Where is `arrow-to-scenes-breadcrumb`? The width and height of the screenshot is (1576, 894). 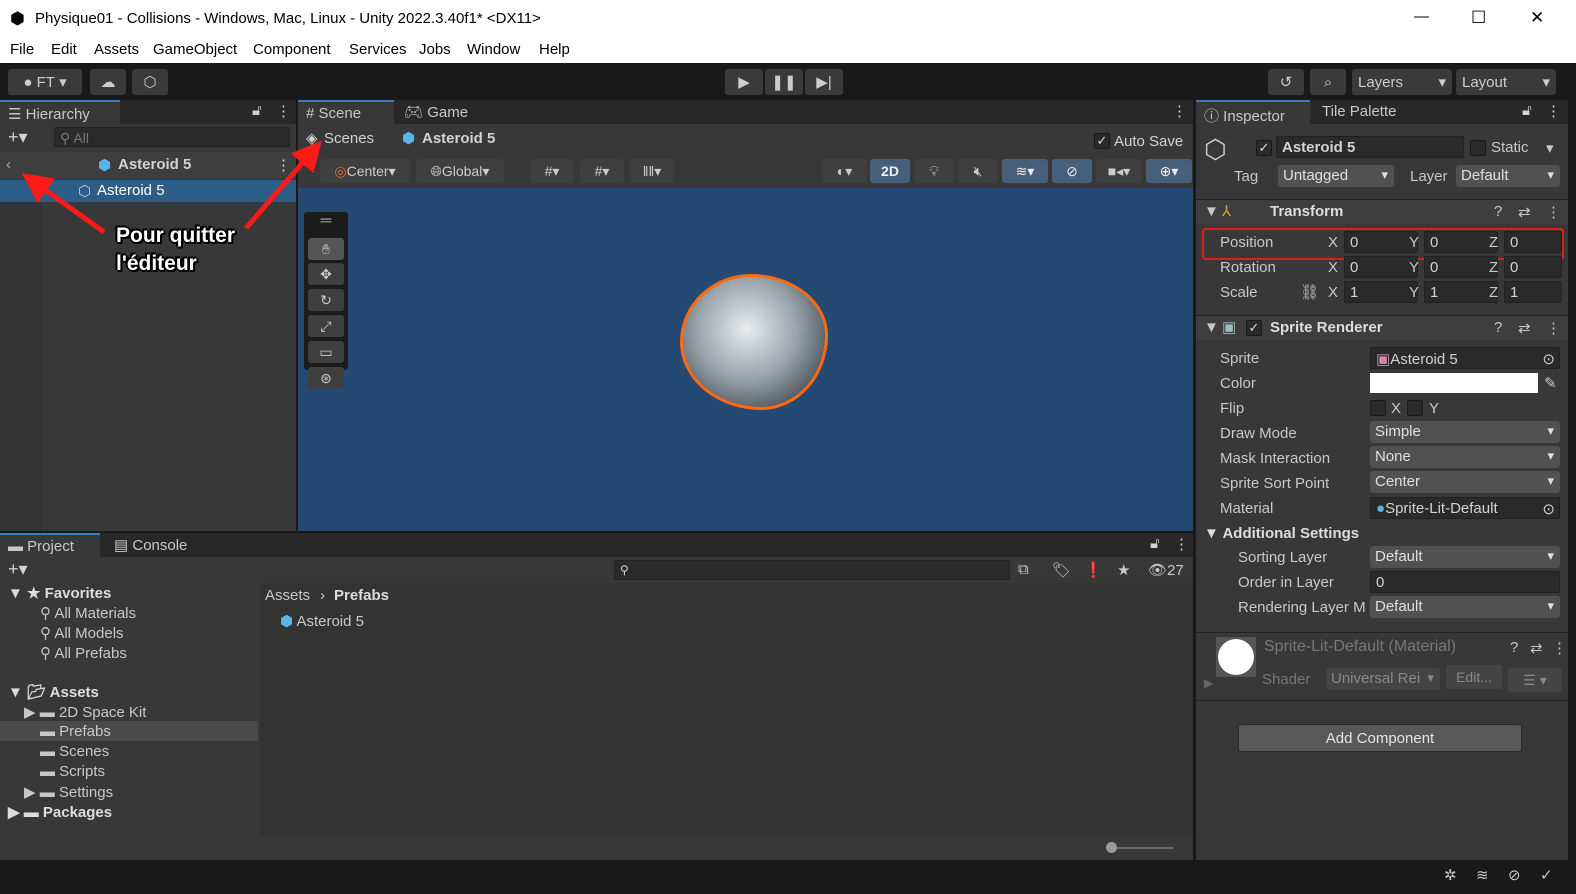
arrow-to-scenes-breadcrumb is located at coordinates (283, 185).